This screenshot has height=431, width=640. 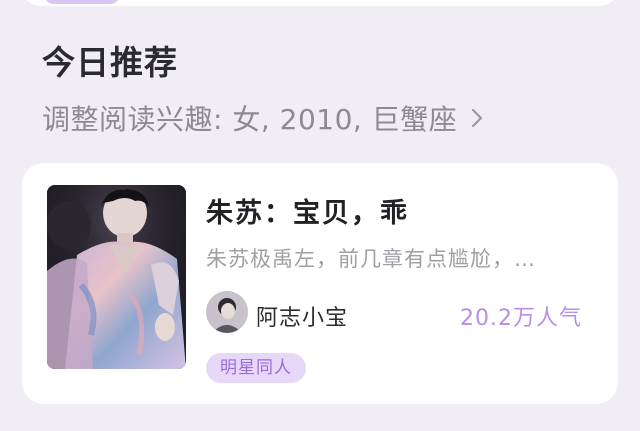 What do you see at coordinates (302, 316) in the screenshot?
I see `author-name: 阿志小宝` at bounding box center [302, 316].